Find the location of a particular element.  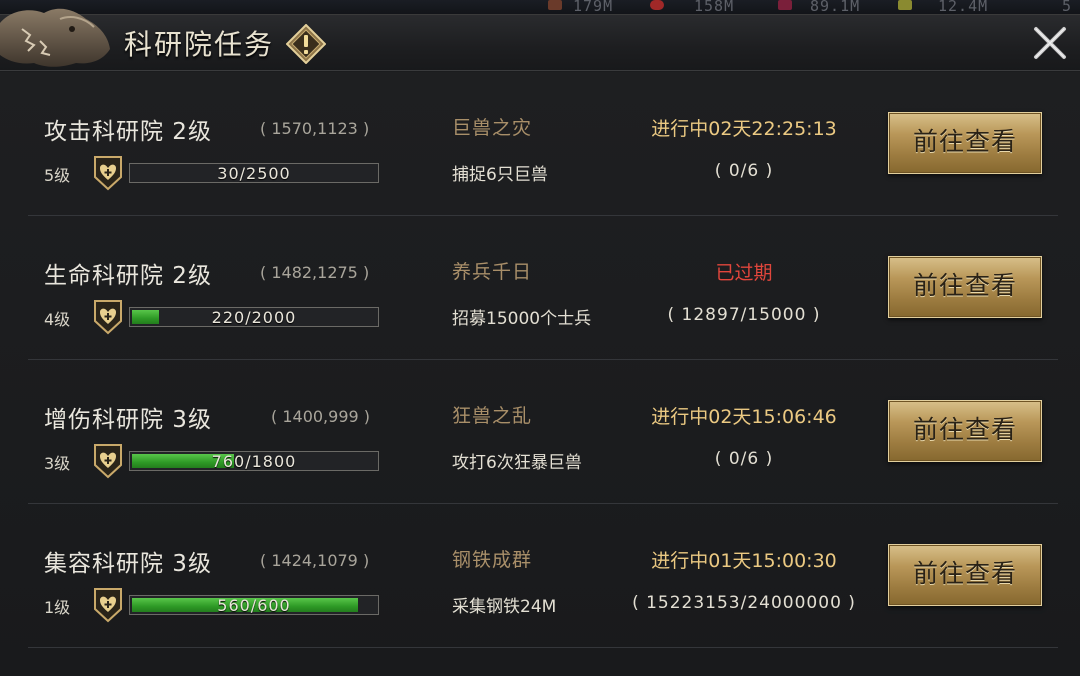

task-status: 已过期 is located at coordinates (744, 273).